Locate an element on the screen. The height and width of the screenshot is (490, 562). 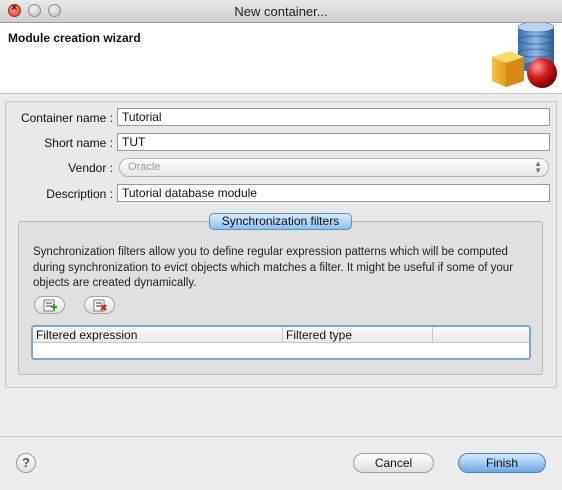
add-filter-button is located at coordinates (49, 305).